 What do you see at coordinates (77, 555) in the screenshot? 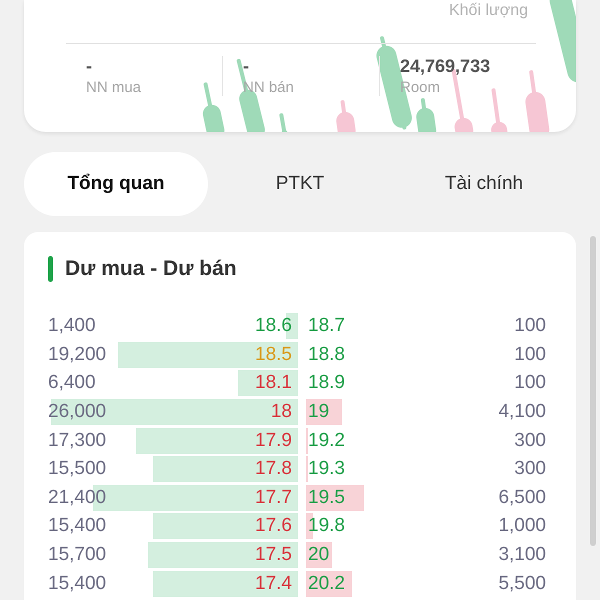
I see `bid-volume: 15,700` at bounding box center [77, 555].